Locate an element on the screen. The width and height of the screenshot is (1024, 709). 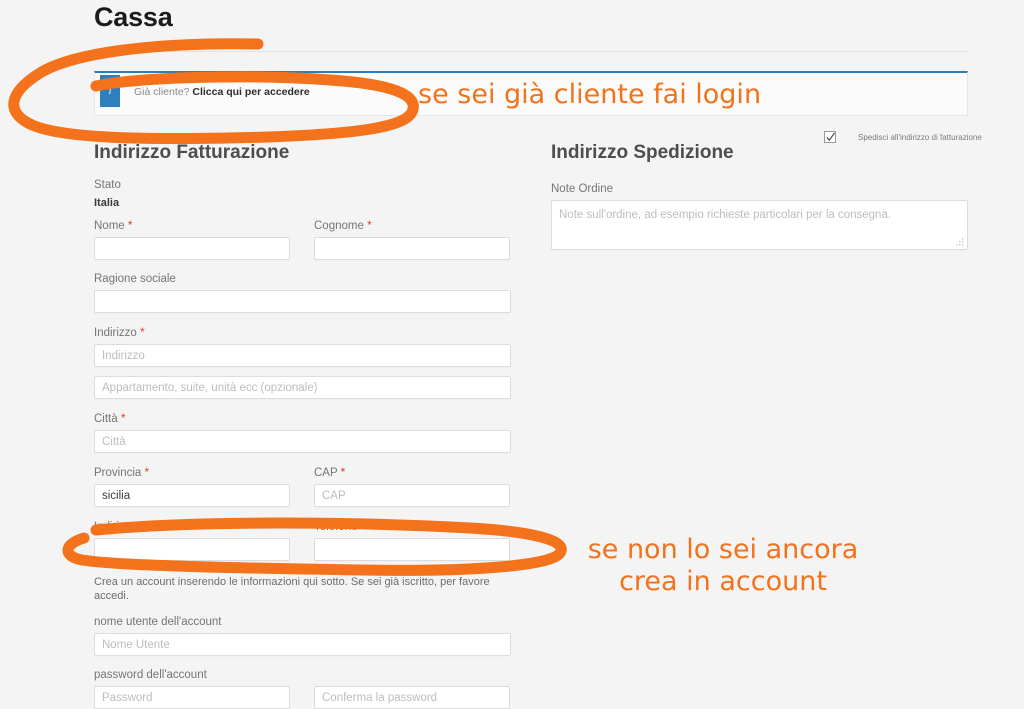
order-notes-label: Note Ordine is located at coordinates (582, 189).